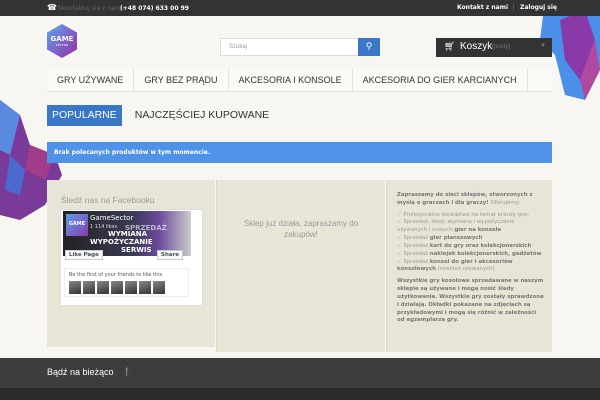  What do you see at coordinates (84, 255) in the screenshot?
I see `like-page-button: Like Page` at bounding box center [84, 255].